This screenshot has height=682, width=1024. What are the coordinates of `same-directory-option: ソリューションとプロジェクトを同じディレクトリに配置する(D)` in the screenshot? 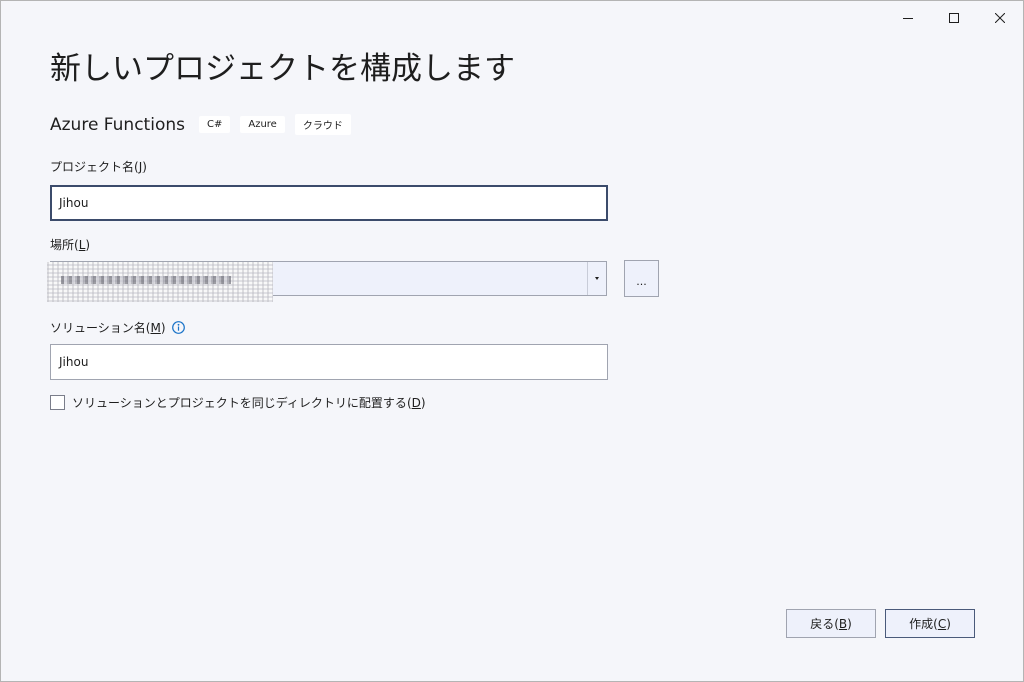 It's located at (238, 402).